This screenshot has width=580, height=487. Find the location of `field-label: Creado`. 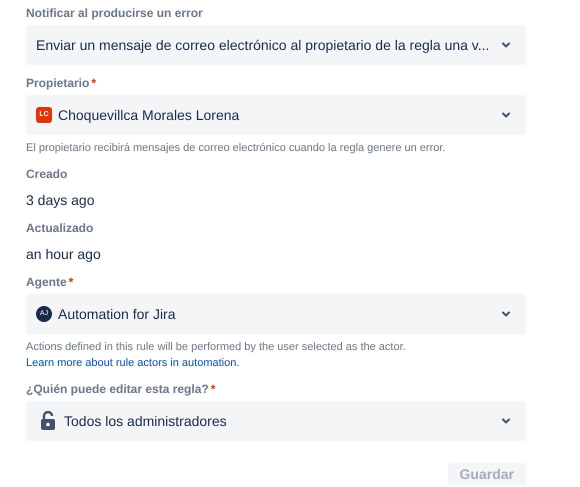

field-label: Creado is located at coordinates (47, 174).